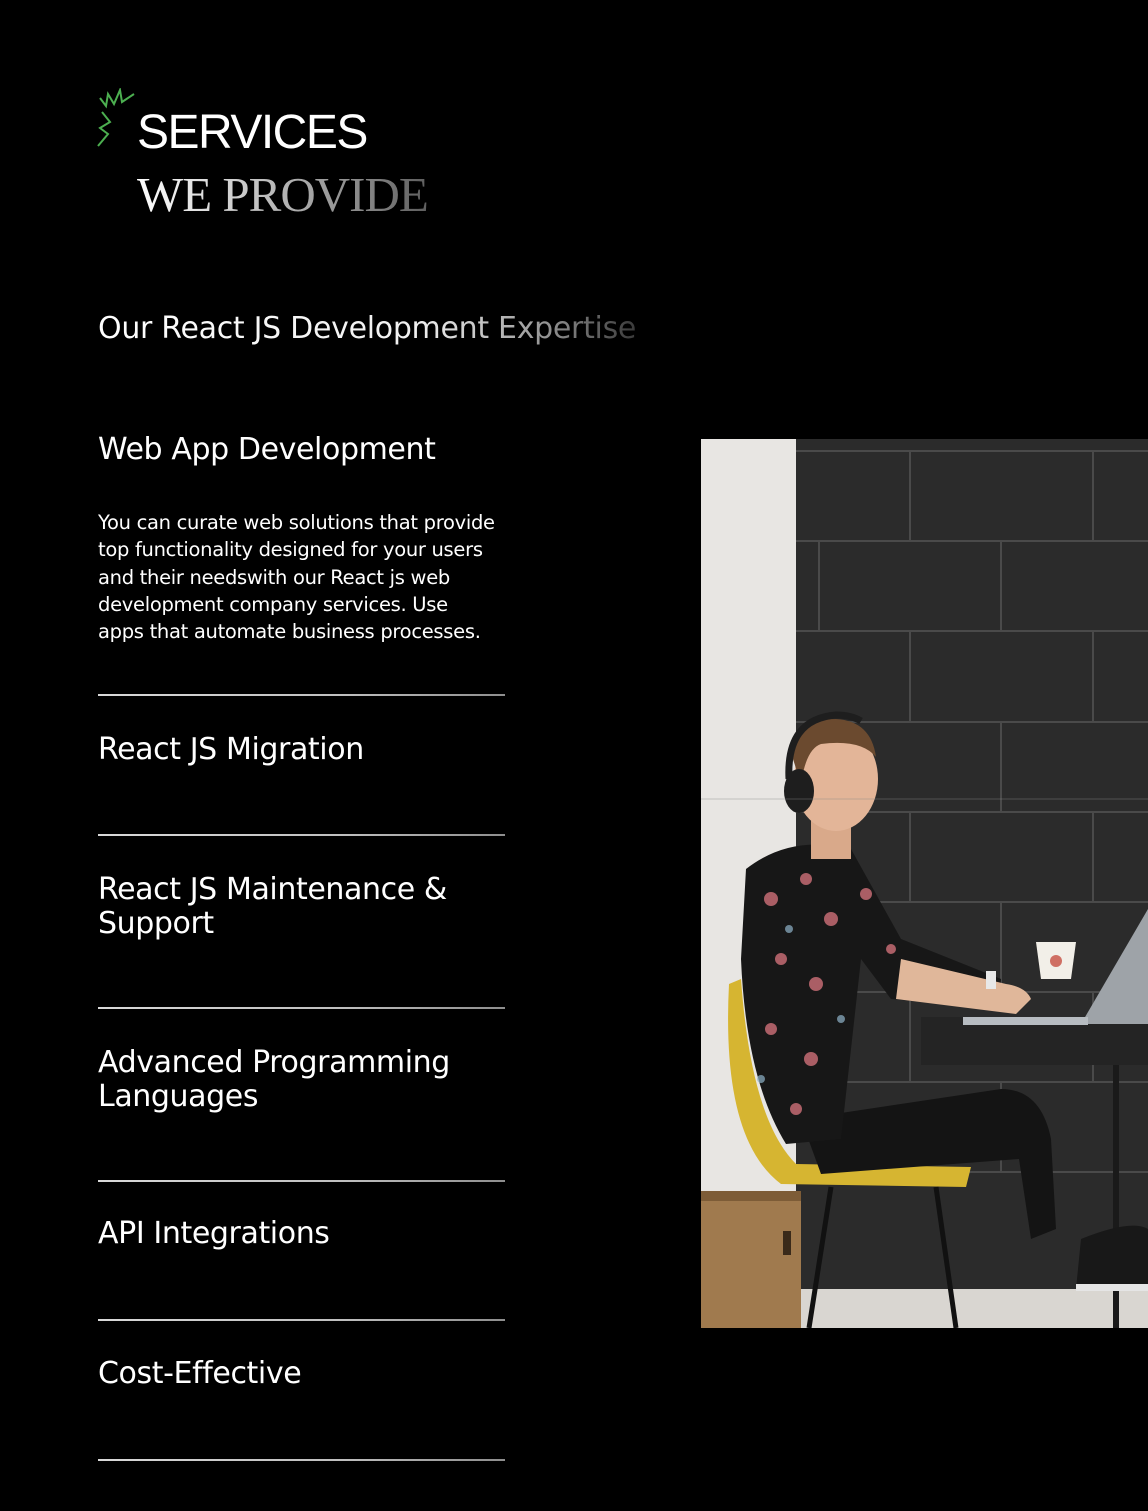 The height and width of the screenshot is (1511, 1148). Describe the element at coordinates (301, 1080) in the screenshot. I see `service-title: Advanced Programming Languages` at that location.